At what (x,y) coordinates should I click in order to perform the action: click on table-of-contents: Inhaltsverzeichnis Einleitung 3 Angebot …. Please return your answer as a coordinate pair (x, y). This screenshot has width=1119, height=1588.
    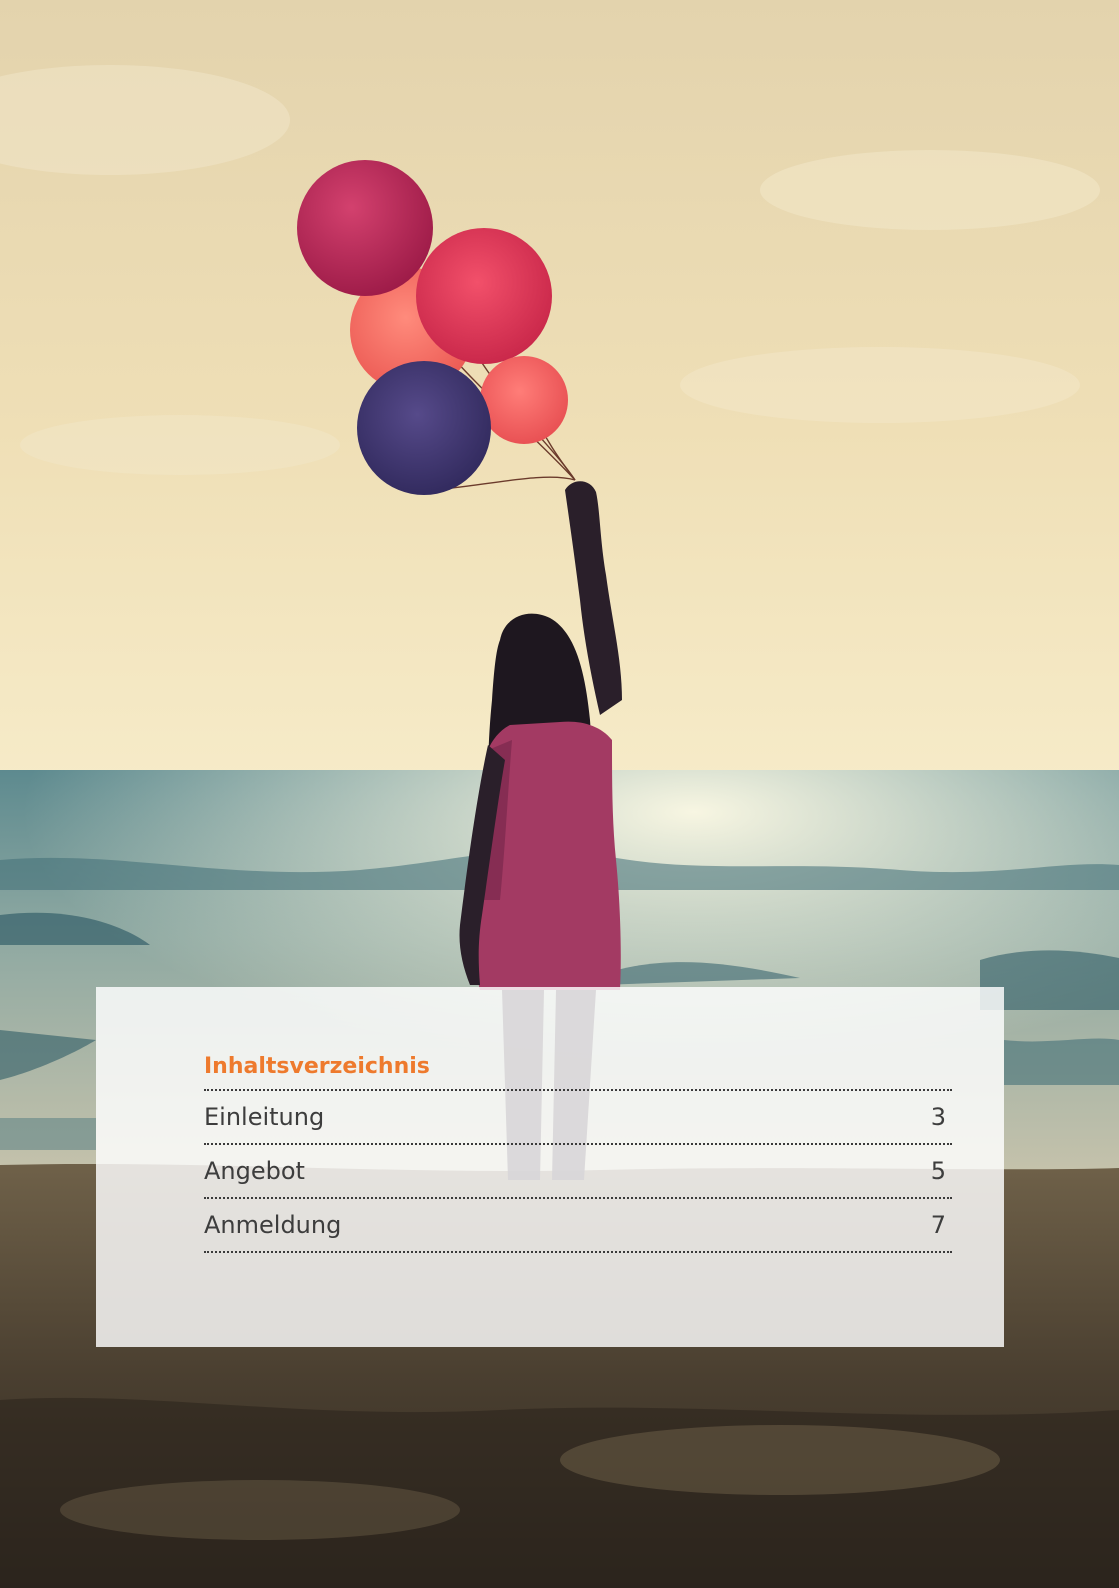
    Looking at the image, I should click on (578, 1150).